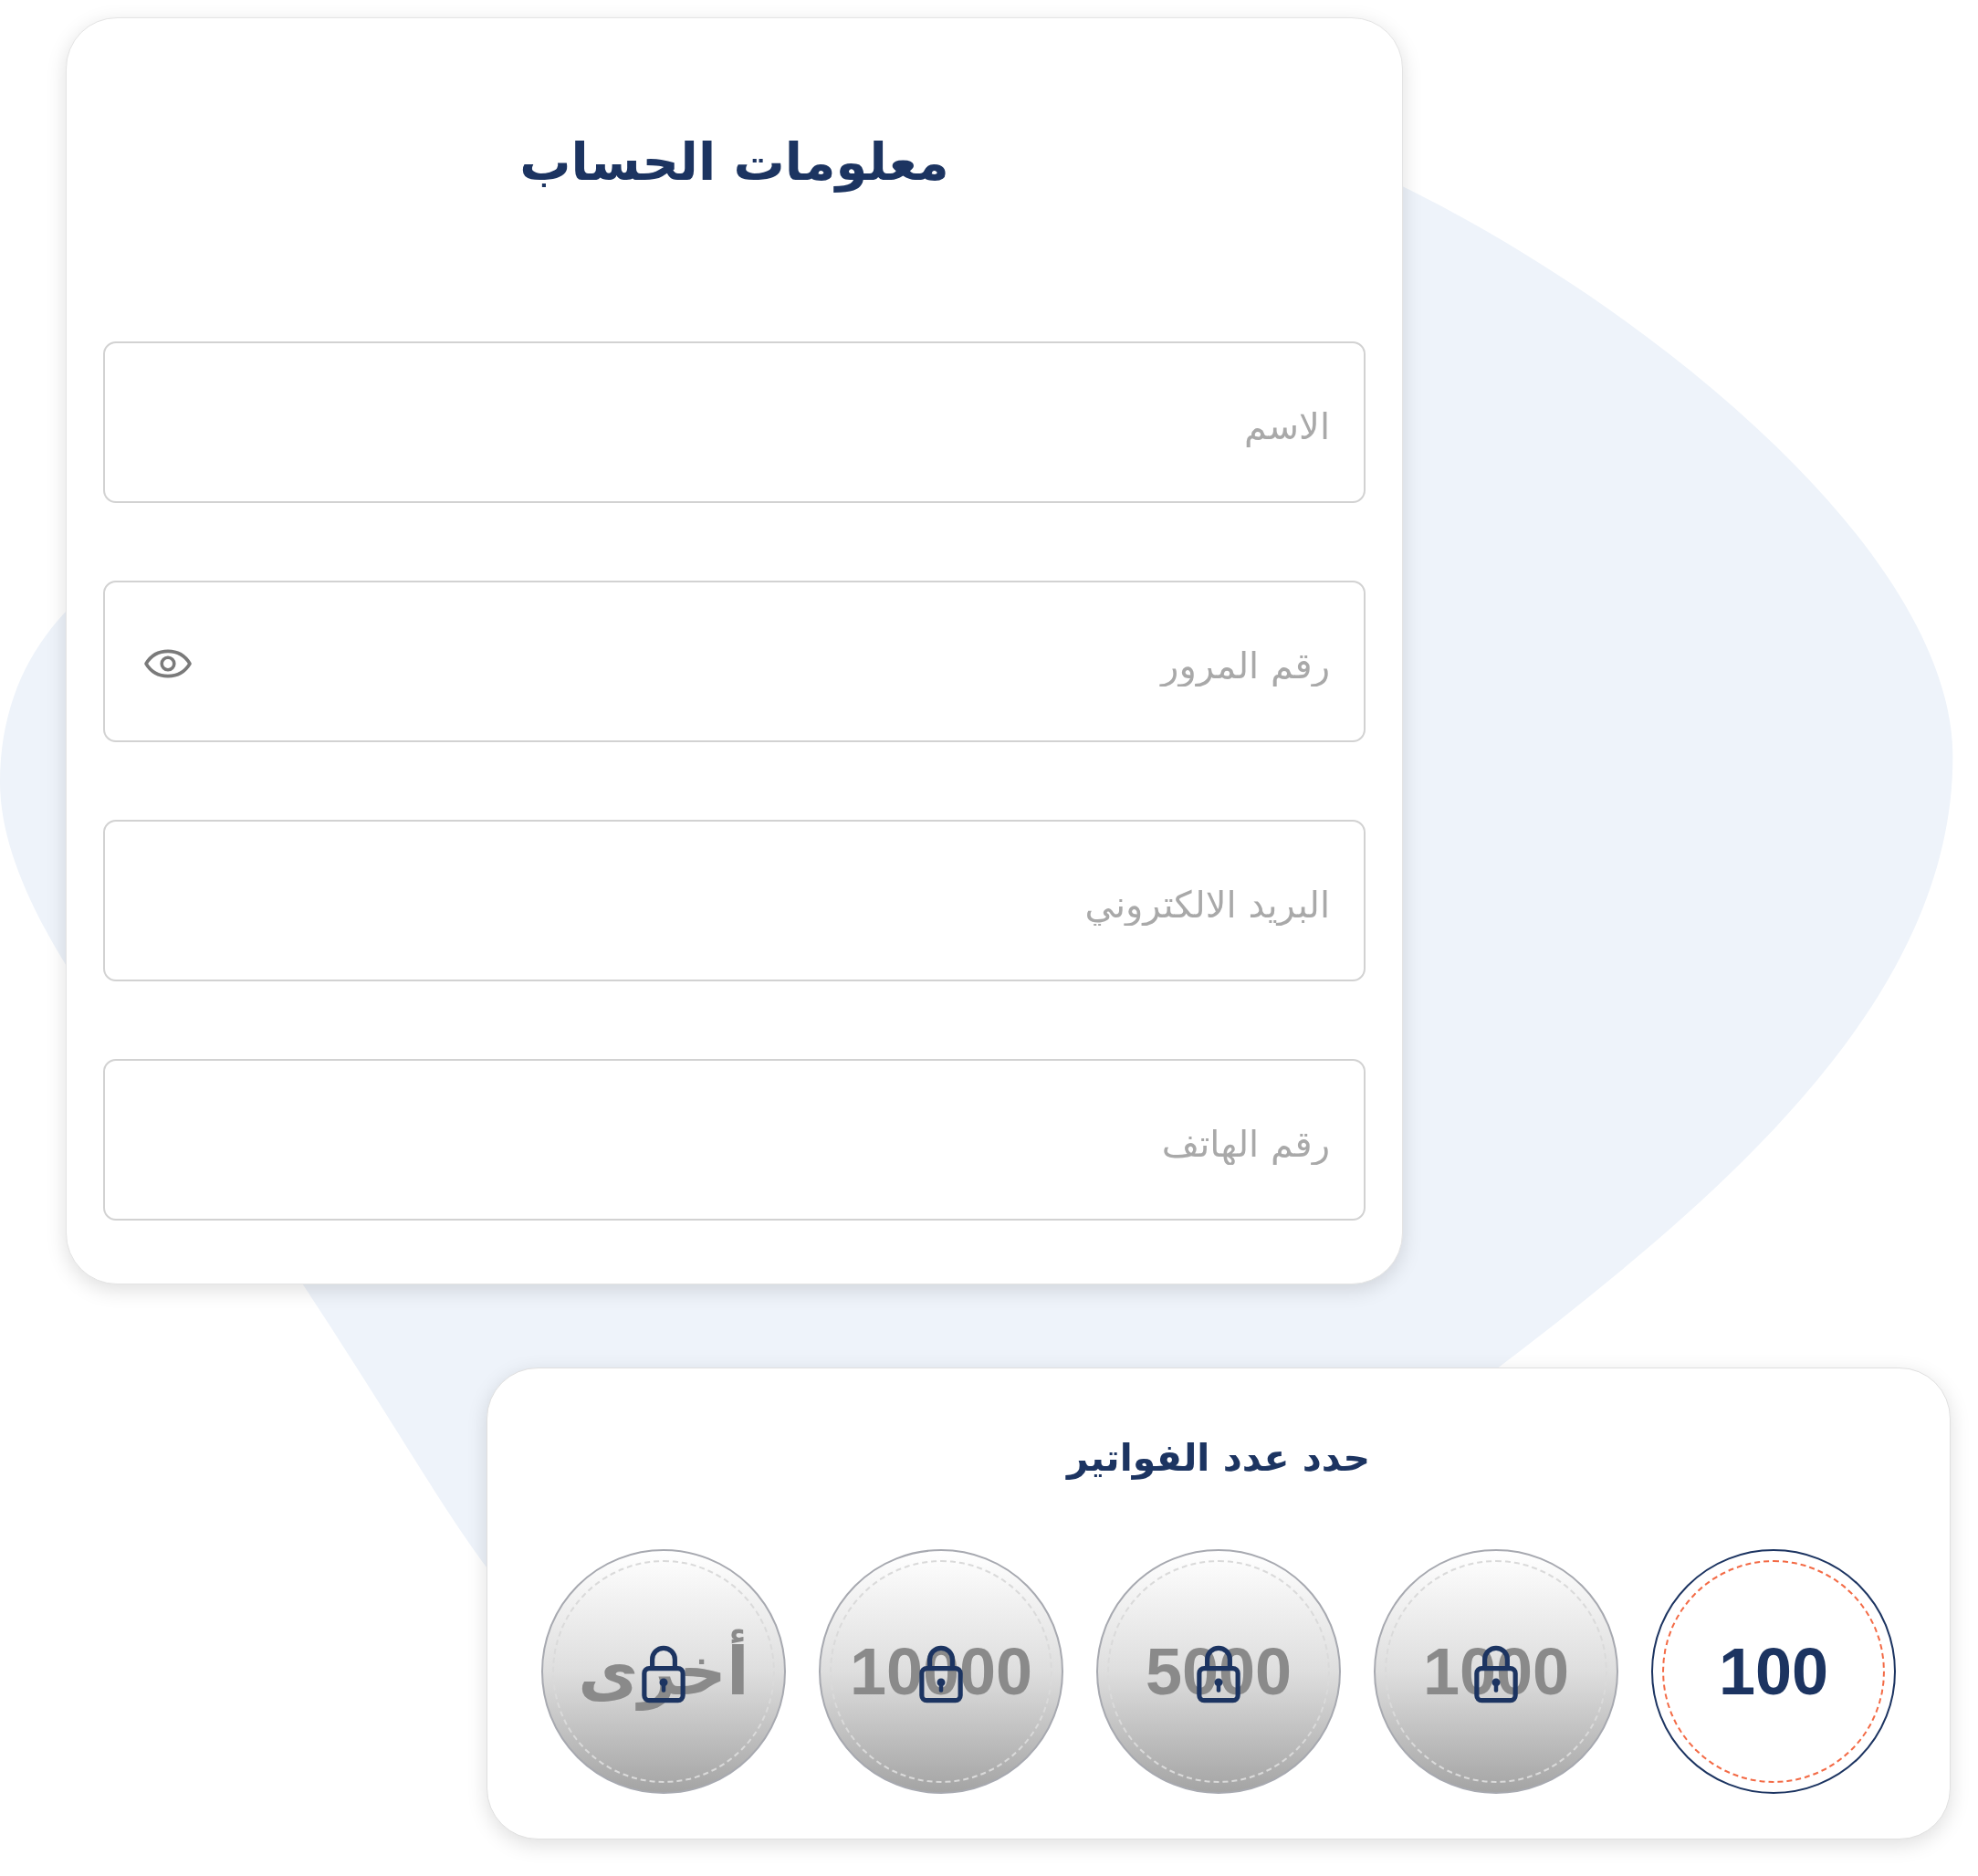 The width and height of the screenshot is (1978, 1876). I want to click on eye-icon, so click(168, 663).